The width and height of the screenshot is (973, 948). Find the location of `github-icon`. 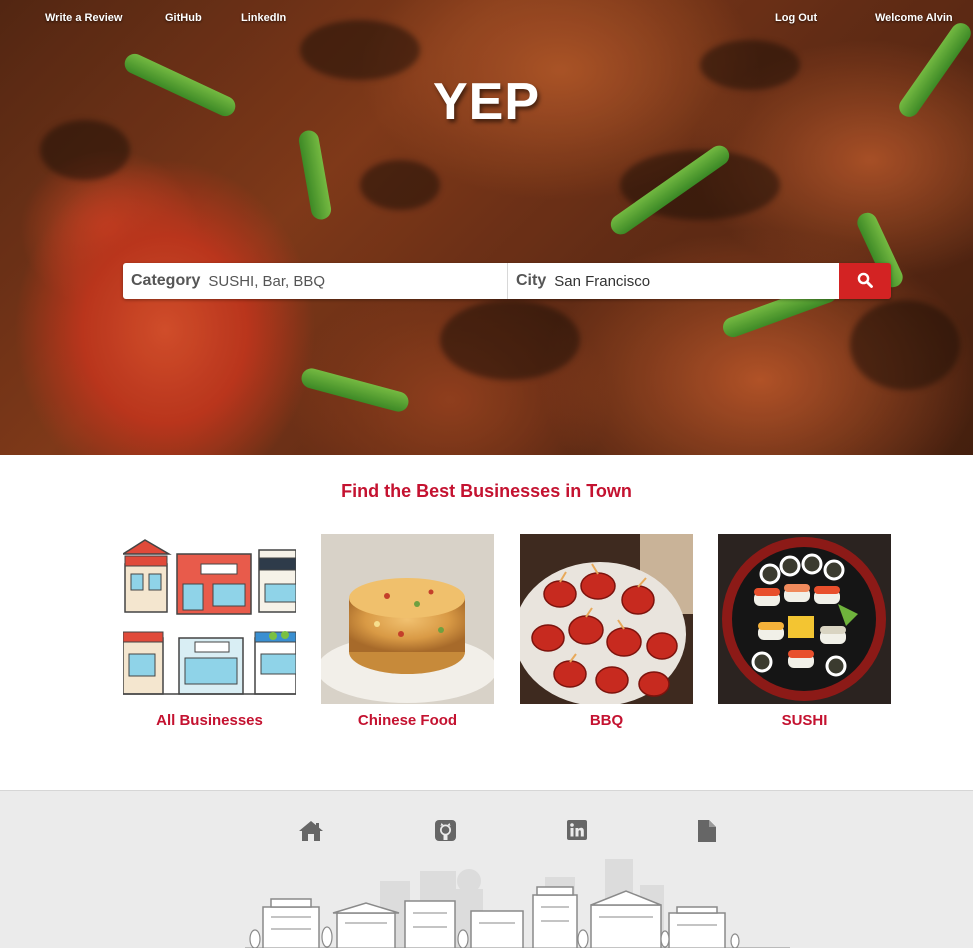

github-icon is located at coordinates (445, 833).